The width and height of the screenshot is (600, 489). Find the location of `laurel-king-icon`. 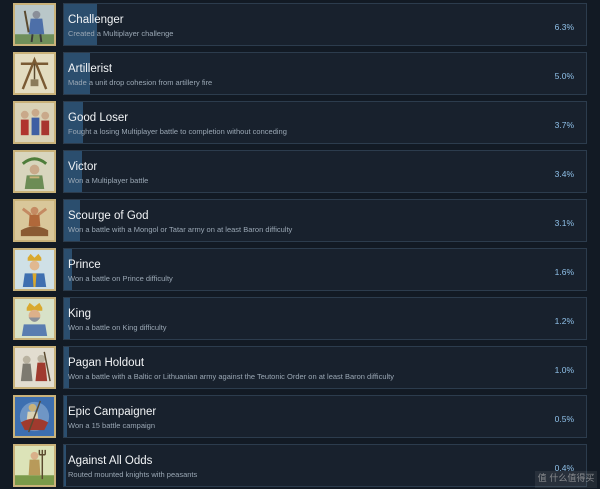

laurel-king-icon is located at coordinates (34, 171).